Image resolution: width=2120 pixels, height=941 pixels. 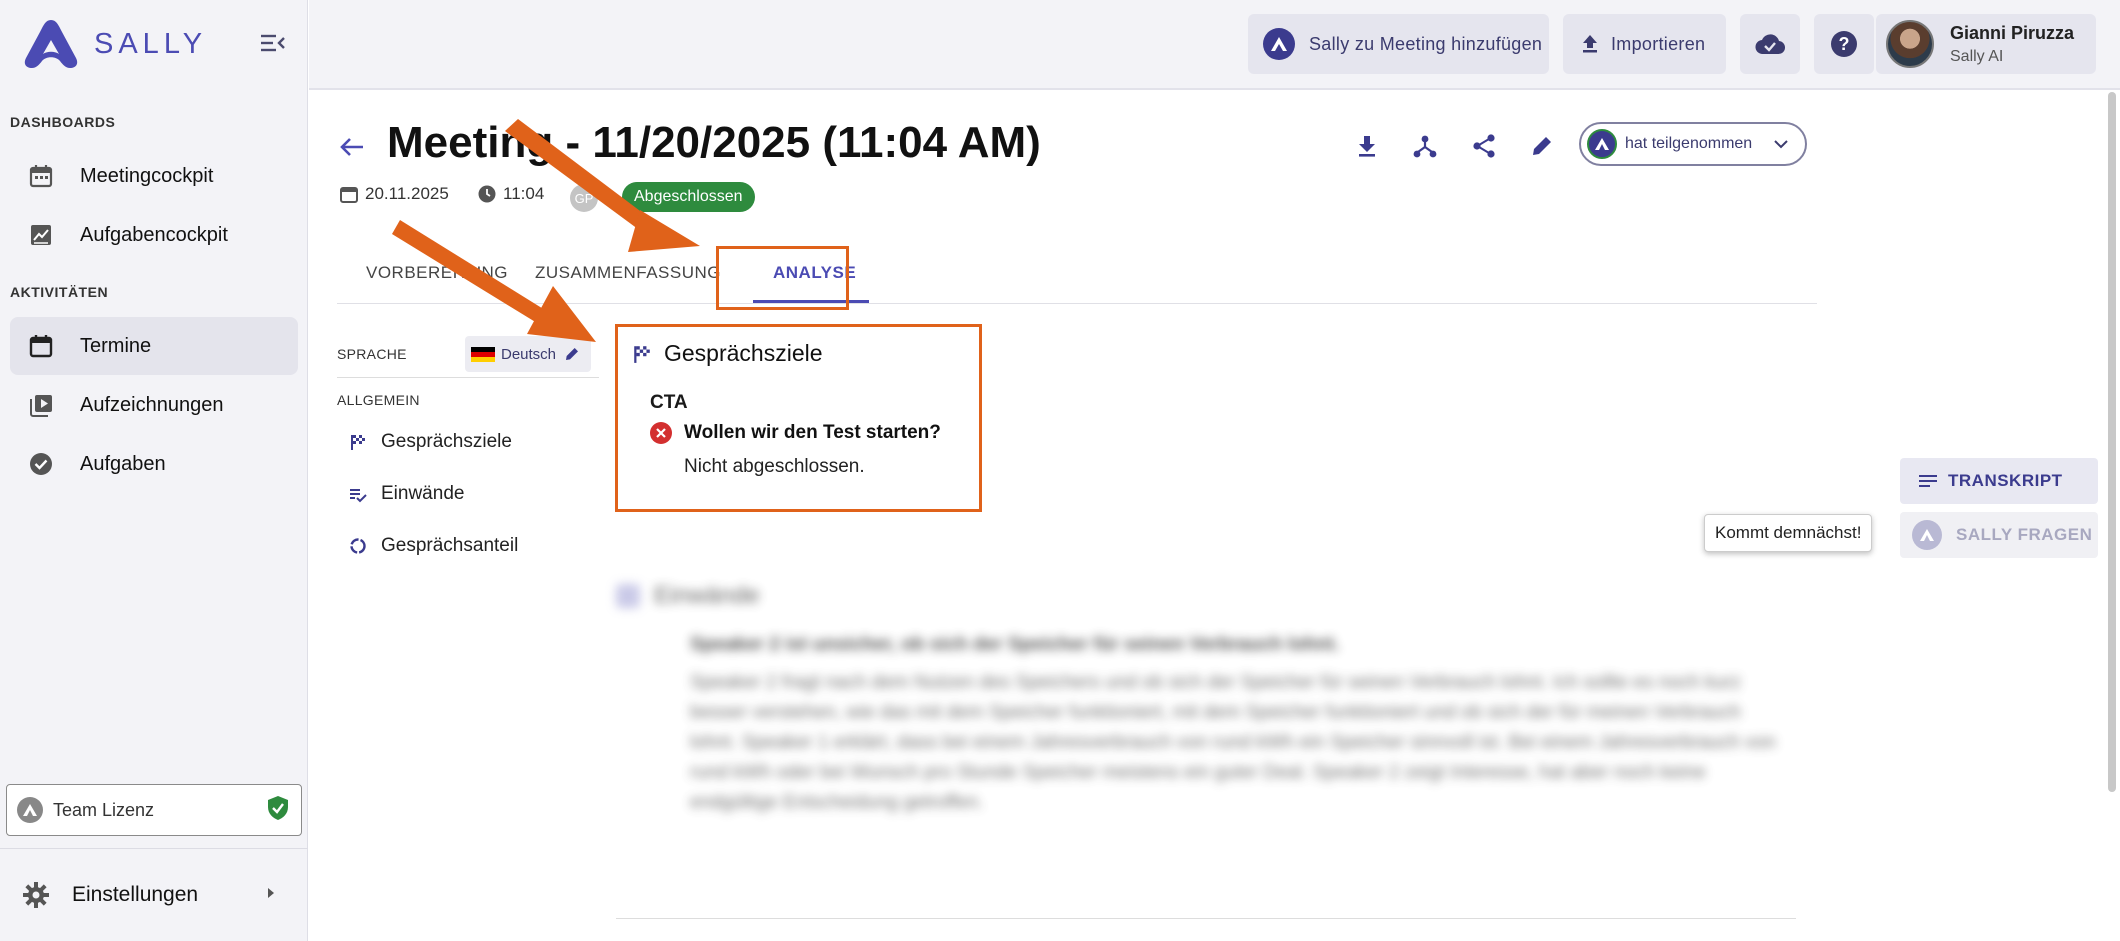 What do you see at coordinates (602, 185) in the screenshot?
I see `arrow-to-analyse-tab` at bounding box center [602, 185].